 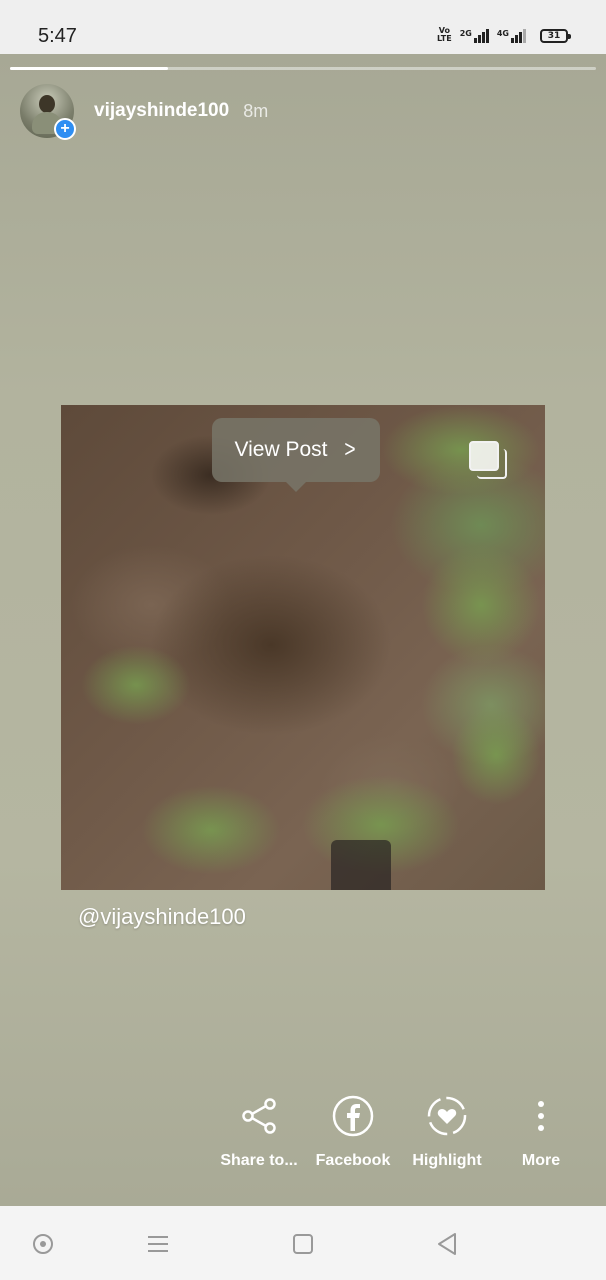 What do you see at coordinates (353, 1160) in the screenshot?
I see `facebook-label: Facebook` at bounding box center [353, 1160].